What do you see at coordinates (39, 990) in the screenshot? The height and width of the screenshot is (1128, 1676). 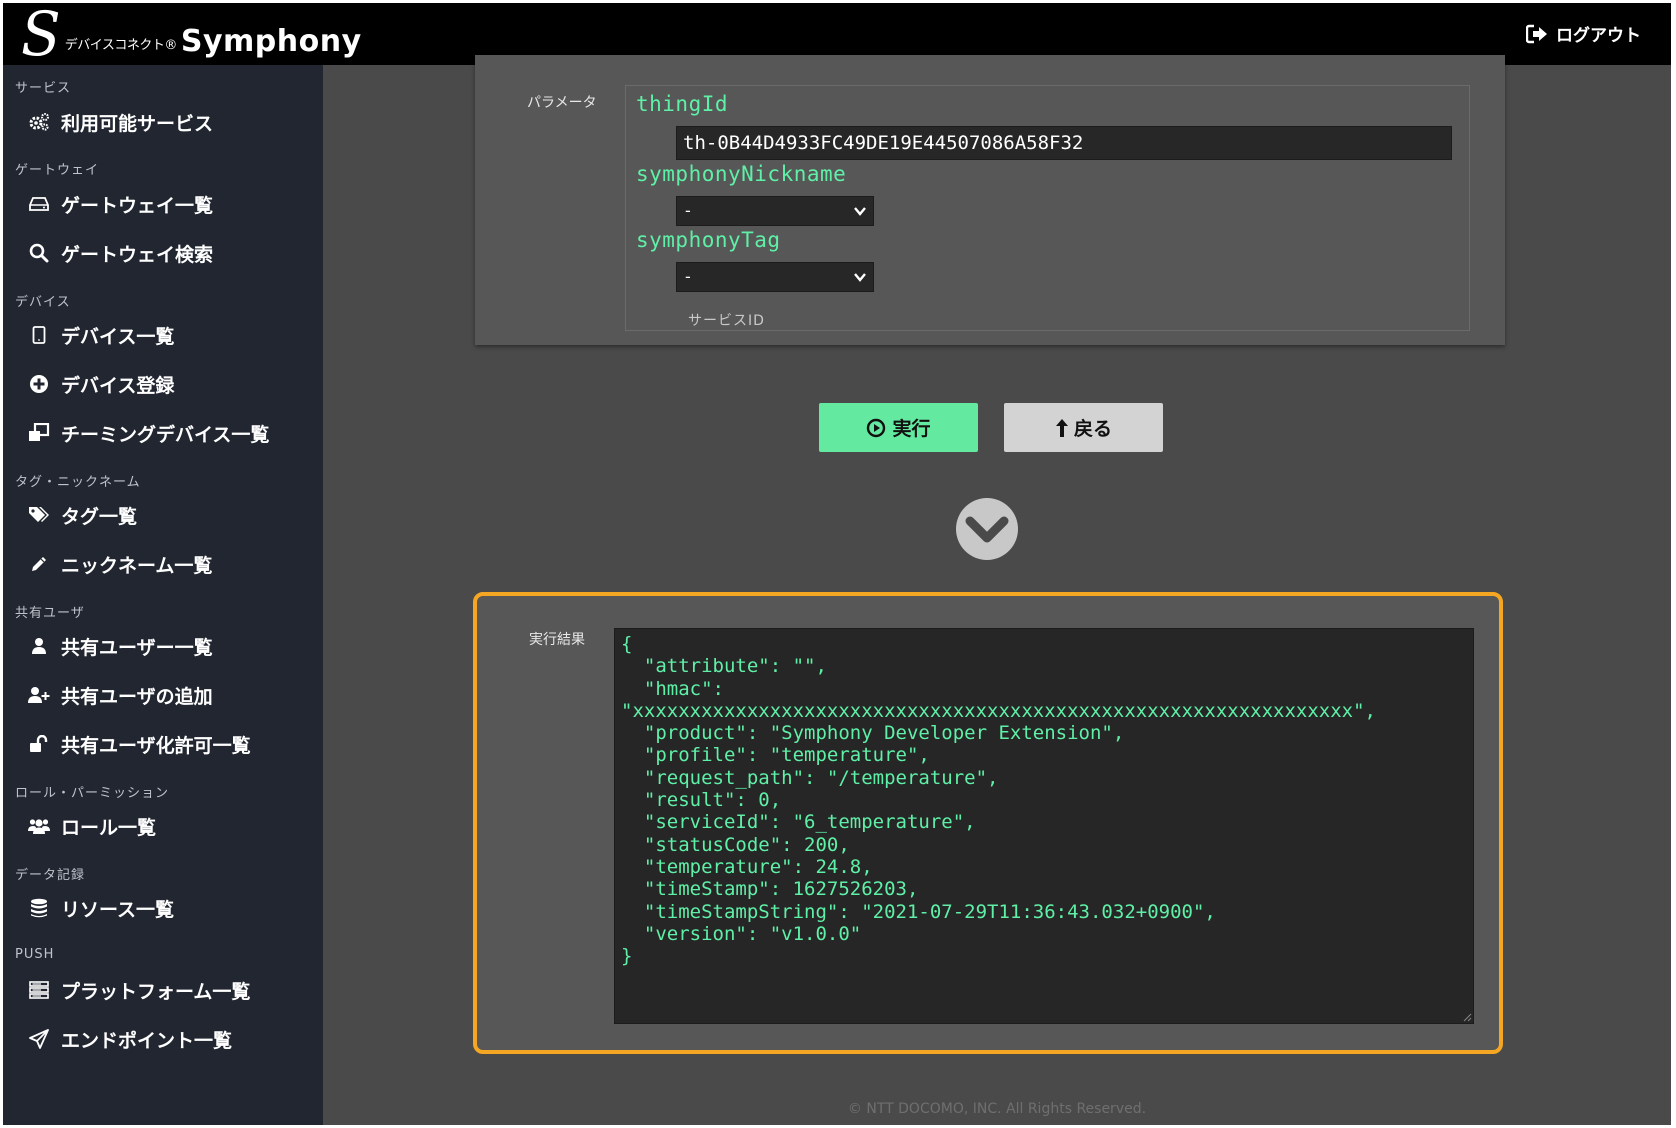 I see `server-icon` at bounding box center [39, 990].